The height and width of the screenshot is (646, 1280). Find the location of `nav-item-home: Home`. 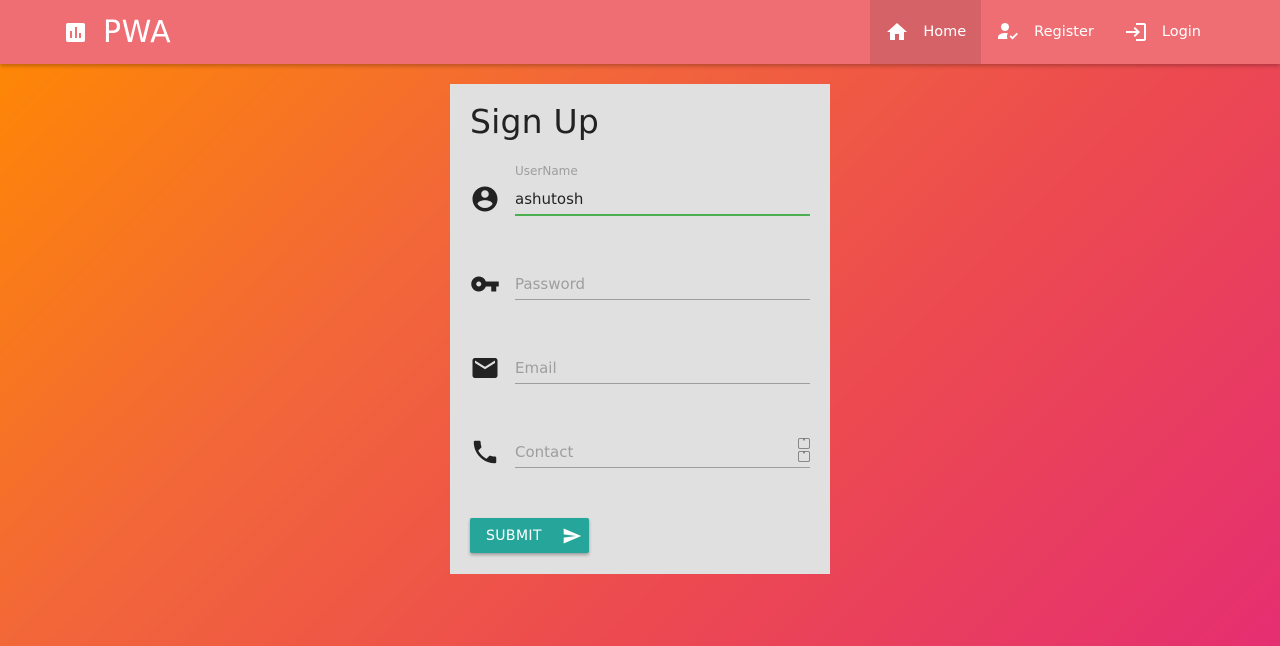

nav-item-home: Home is located at coordinates (926, 32).